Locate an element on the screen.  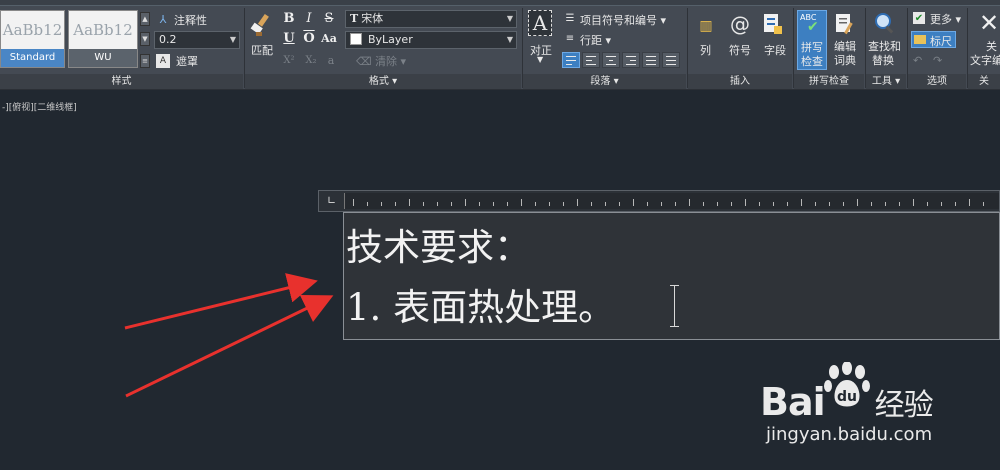
close-editor-line1: 关 is located at coordinates (991, 47).